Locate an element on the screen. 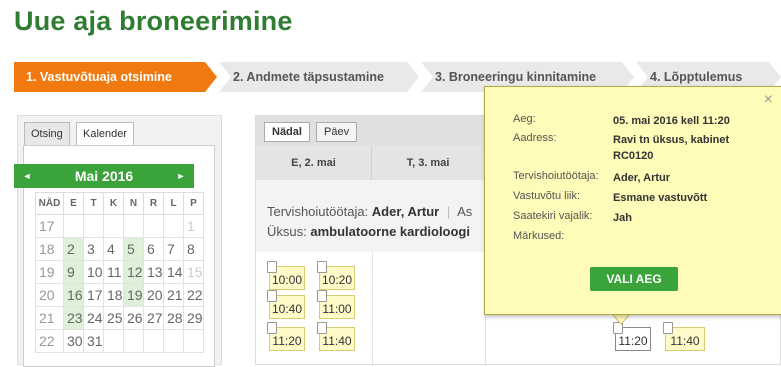 This screenshot has width=781, height=367. time-slot: 10:00 is located at coordinates (286, 275).